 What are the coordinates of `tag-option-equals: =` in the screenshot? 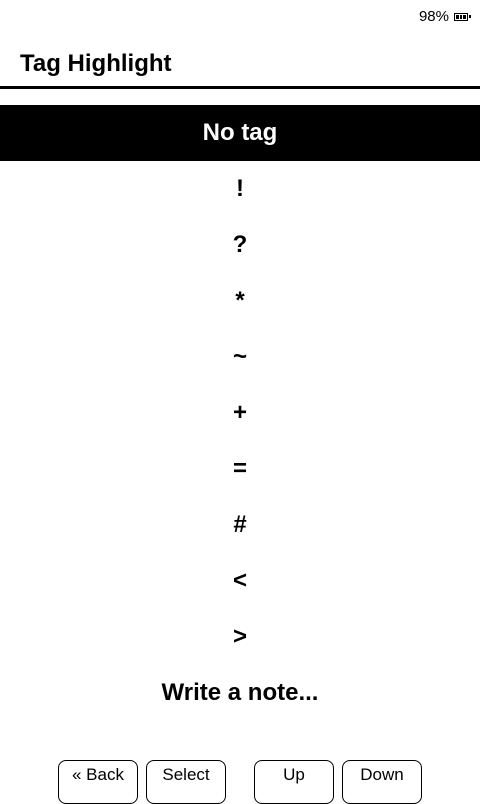 It's located at (240, 469).